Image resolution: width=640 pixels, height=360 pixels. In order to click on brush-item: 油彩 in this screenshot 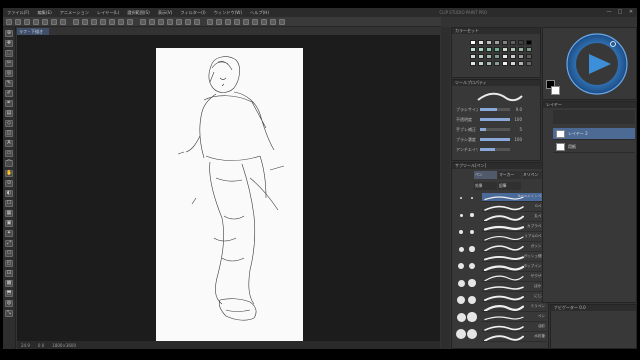, I will do `click(514, 327)`.